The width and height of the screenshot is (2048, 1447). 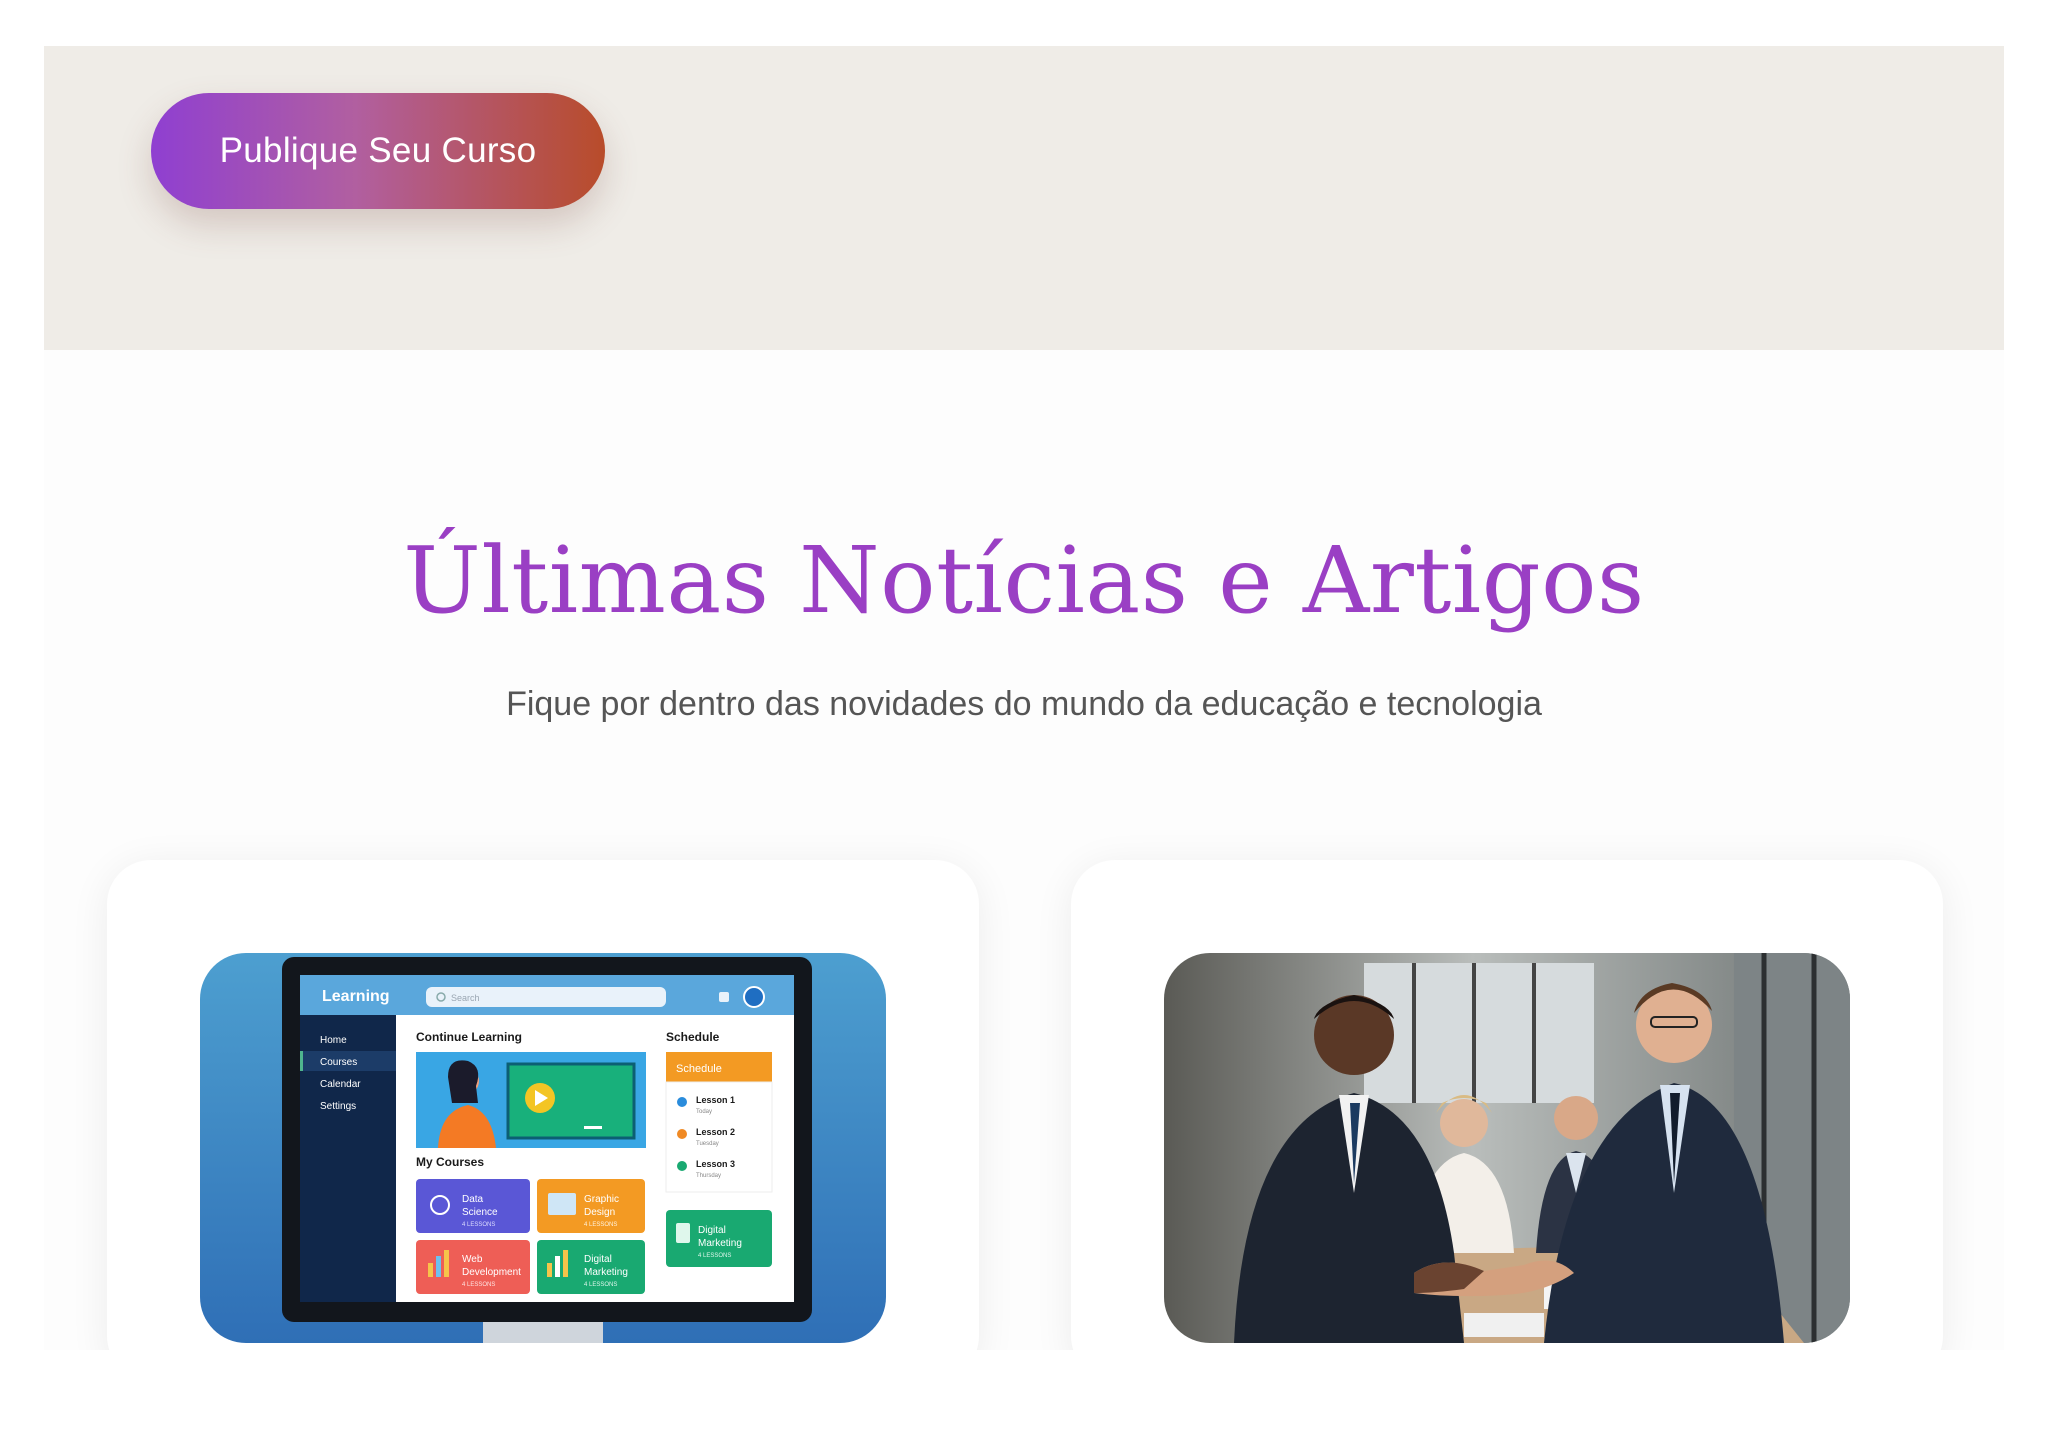 What do you see at coordinates (356, 996) in the screenshot?
I see `app-title: Learning` at bounding box center [356, 996].